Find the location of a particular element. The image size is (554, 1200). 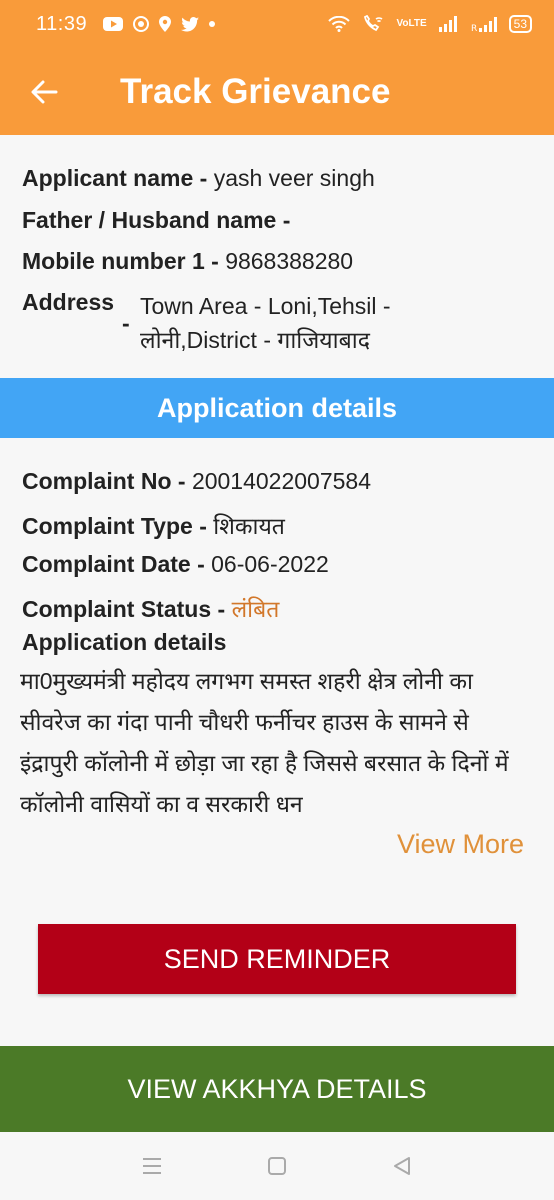

status-time: 11:39 is located at coordinates (62, 23).